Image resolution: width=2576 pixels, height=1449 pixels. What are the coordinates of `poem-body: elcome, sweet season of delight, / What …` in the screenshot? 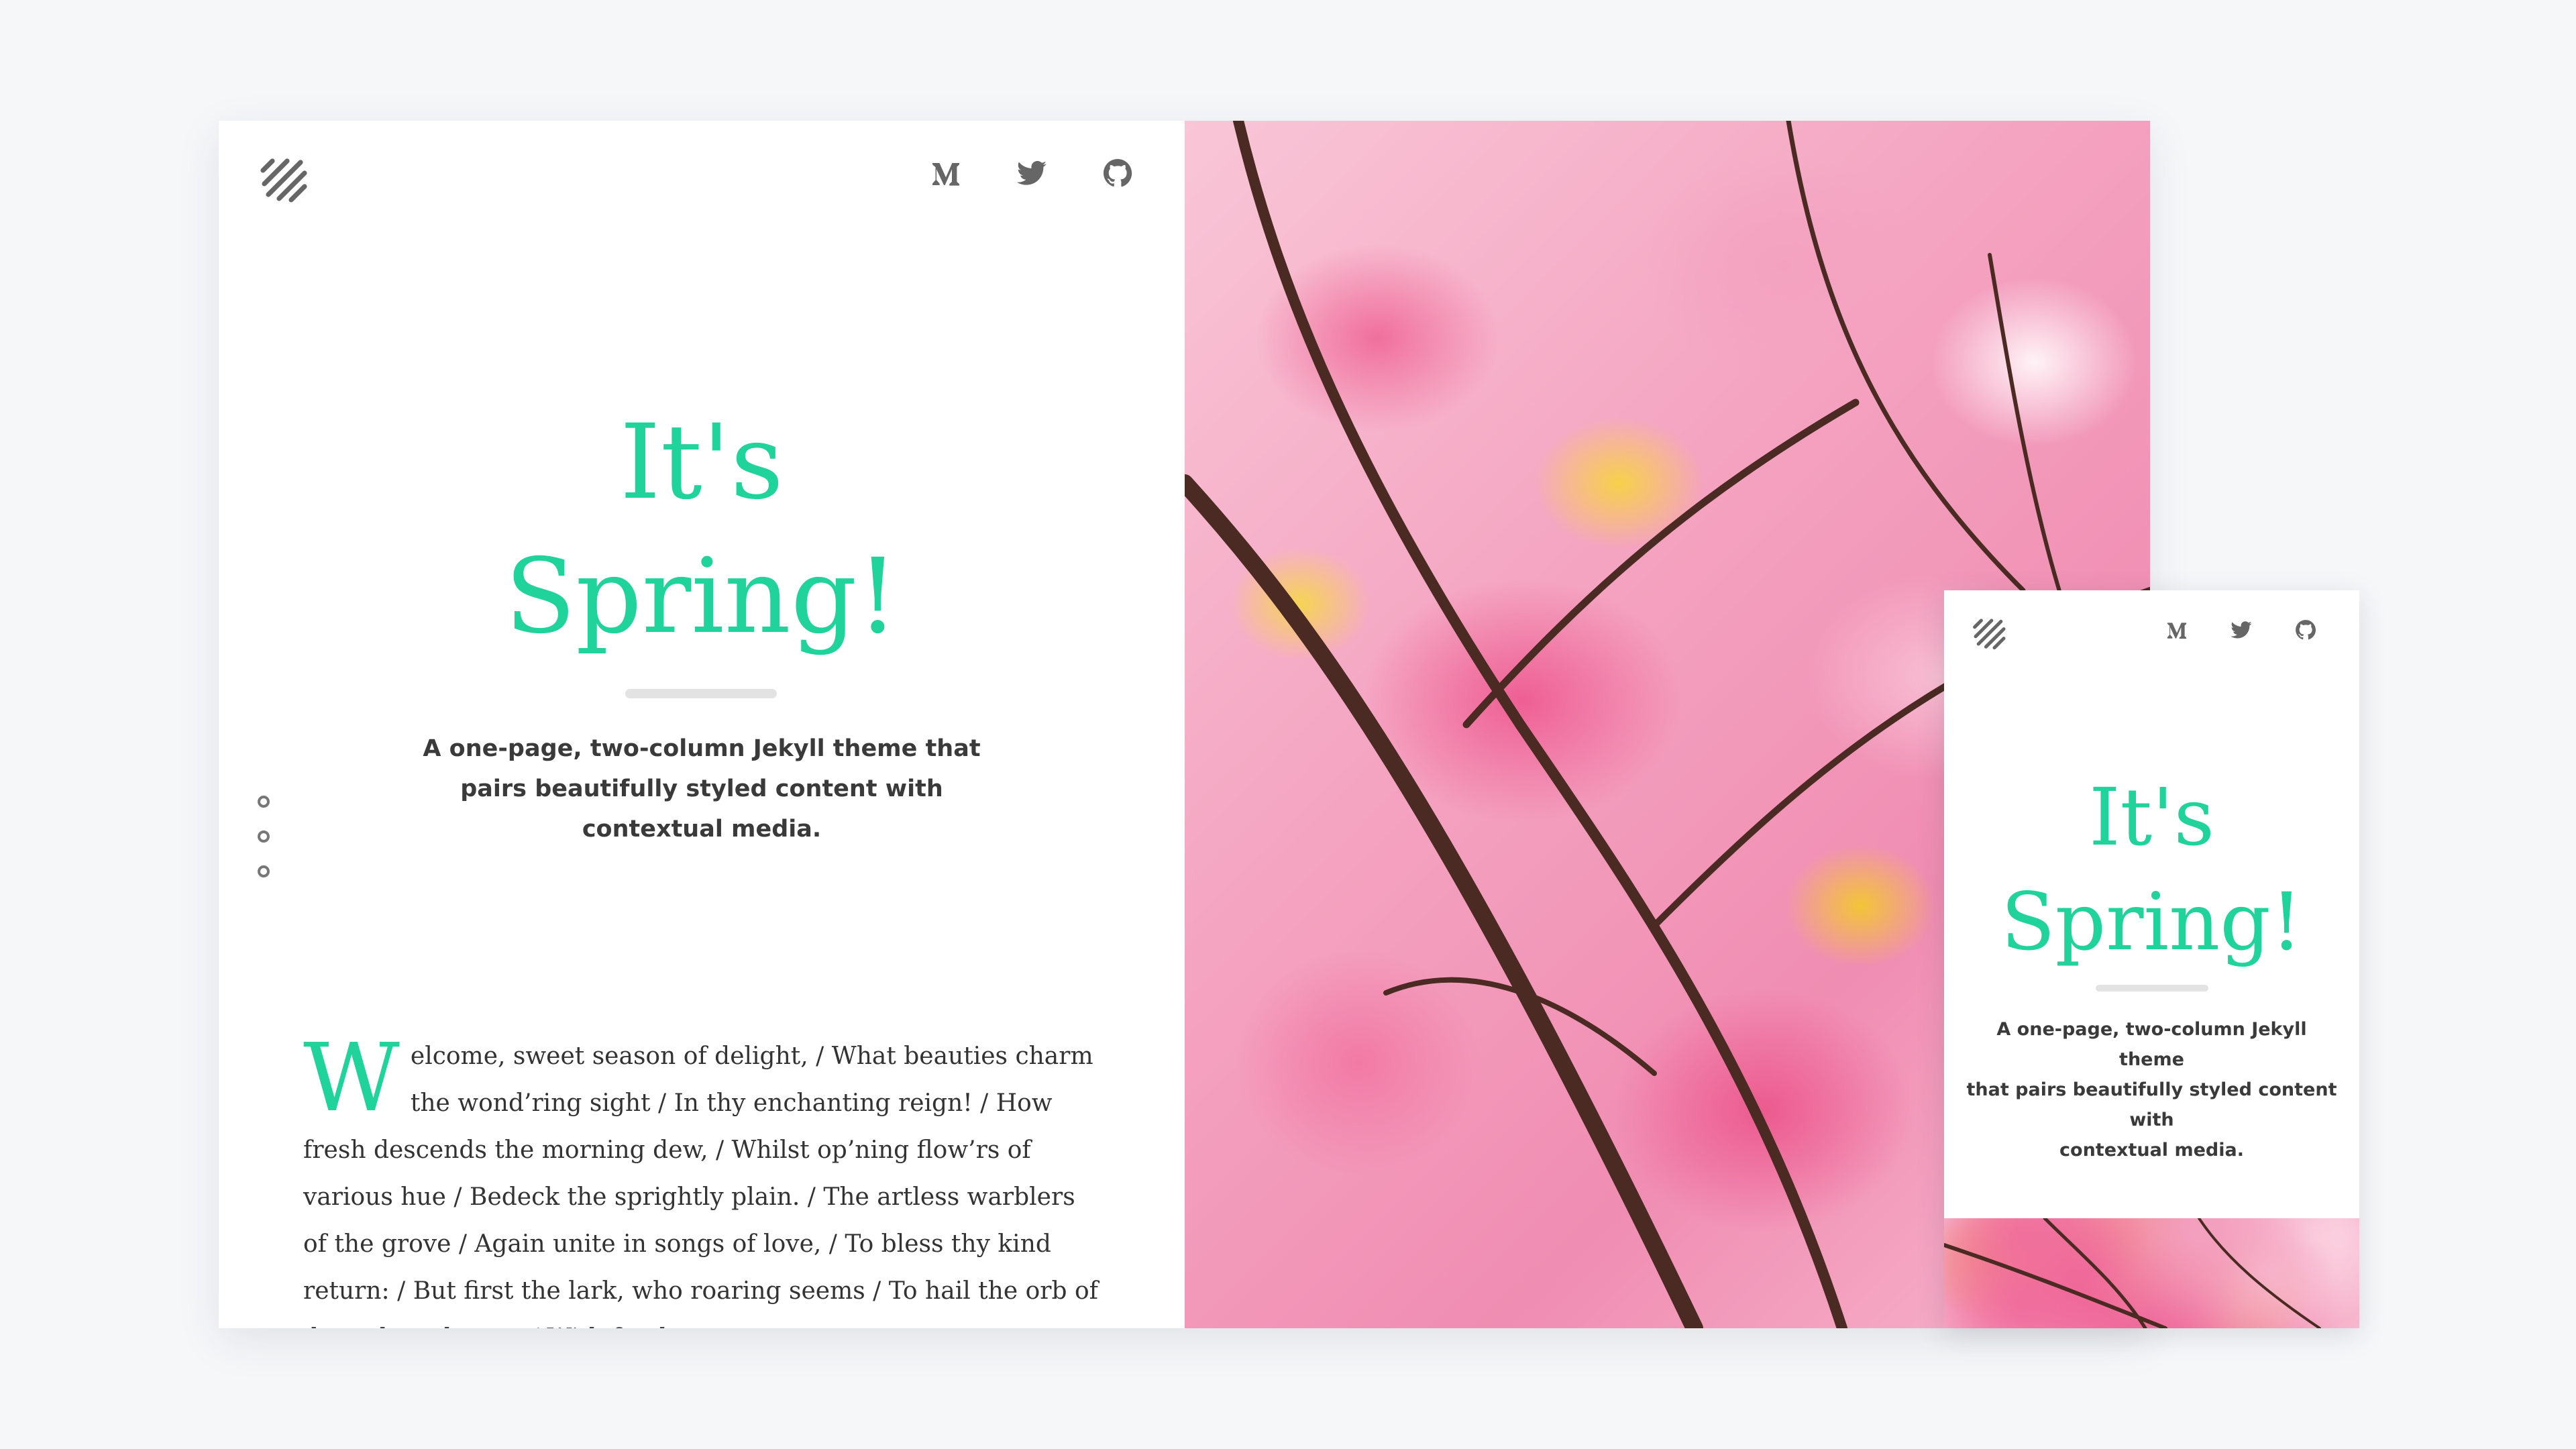 It's located at (700, 1185).